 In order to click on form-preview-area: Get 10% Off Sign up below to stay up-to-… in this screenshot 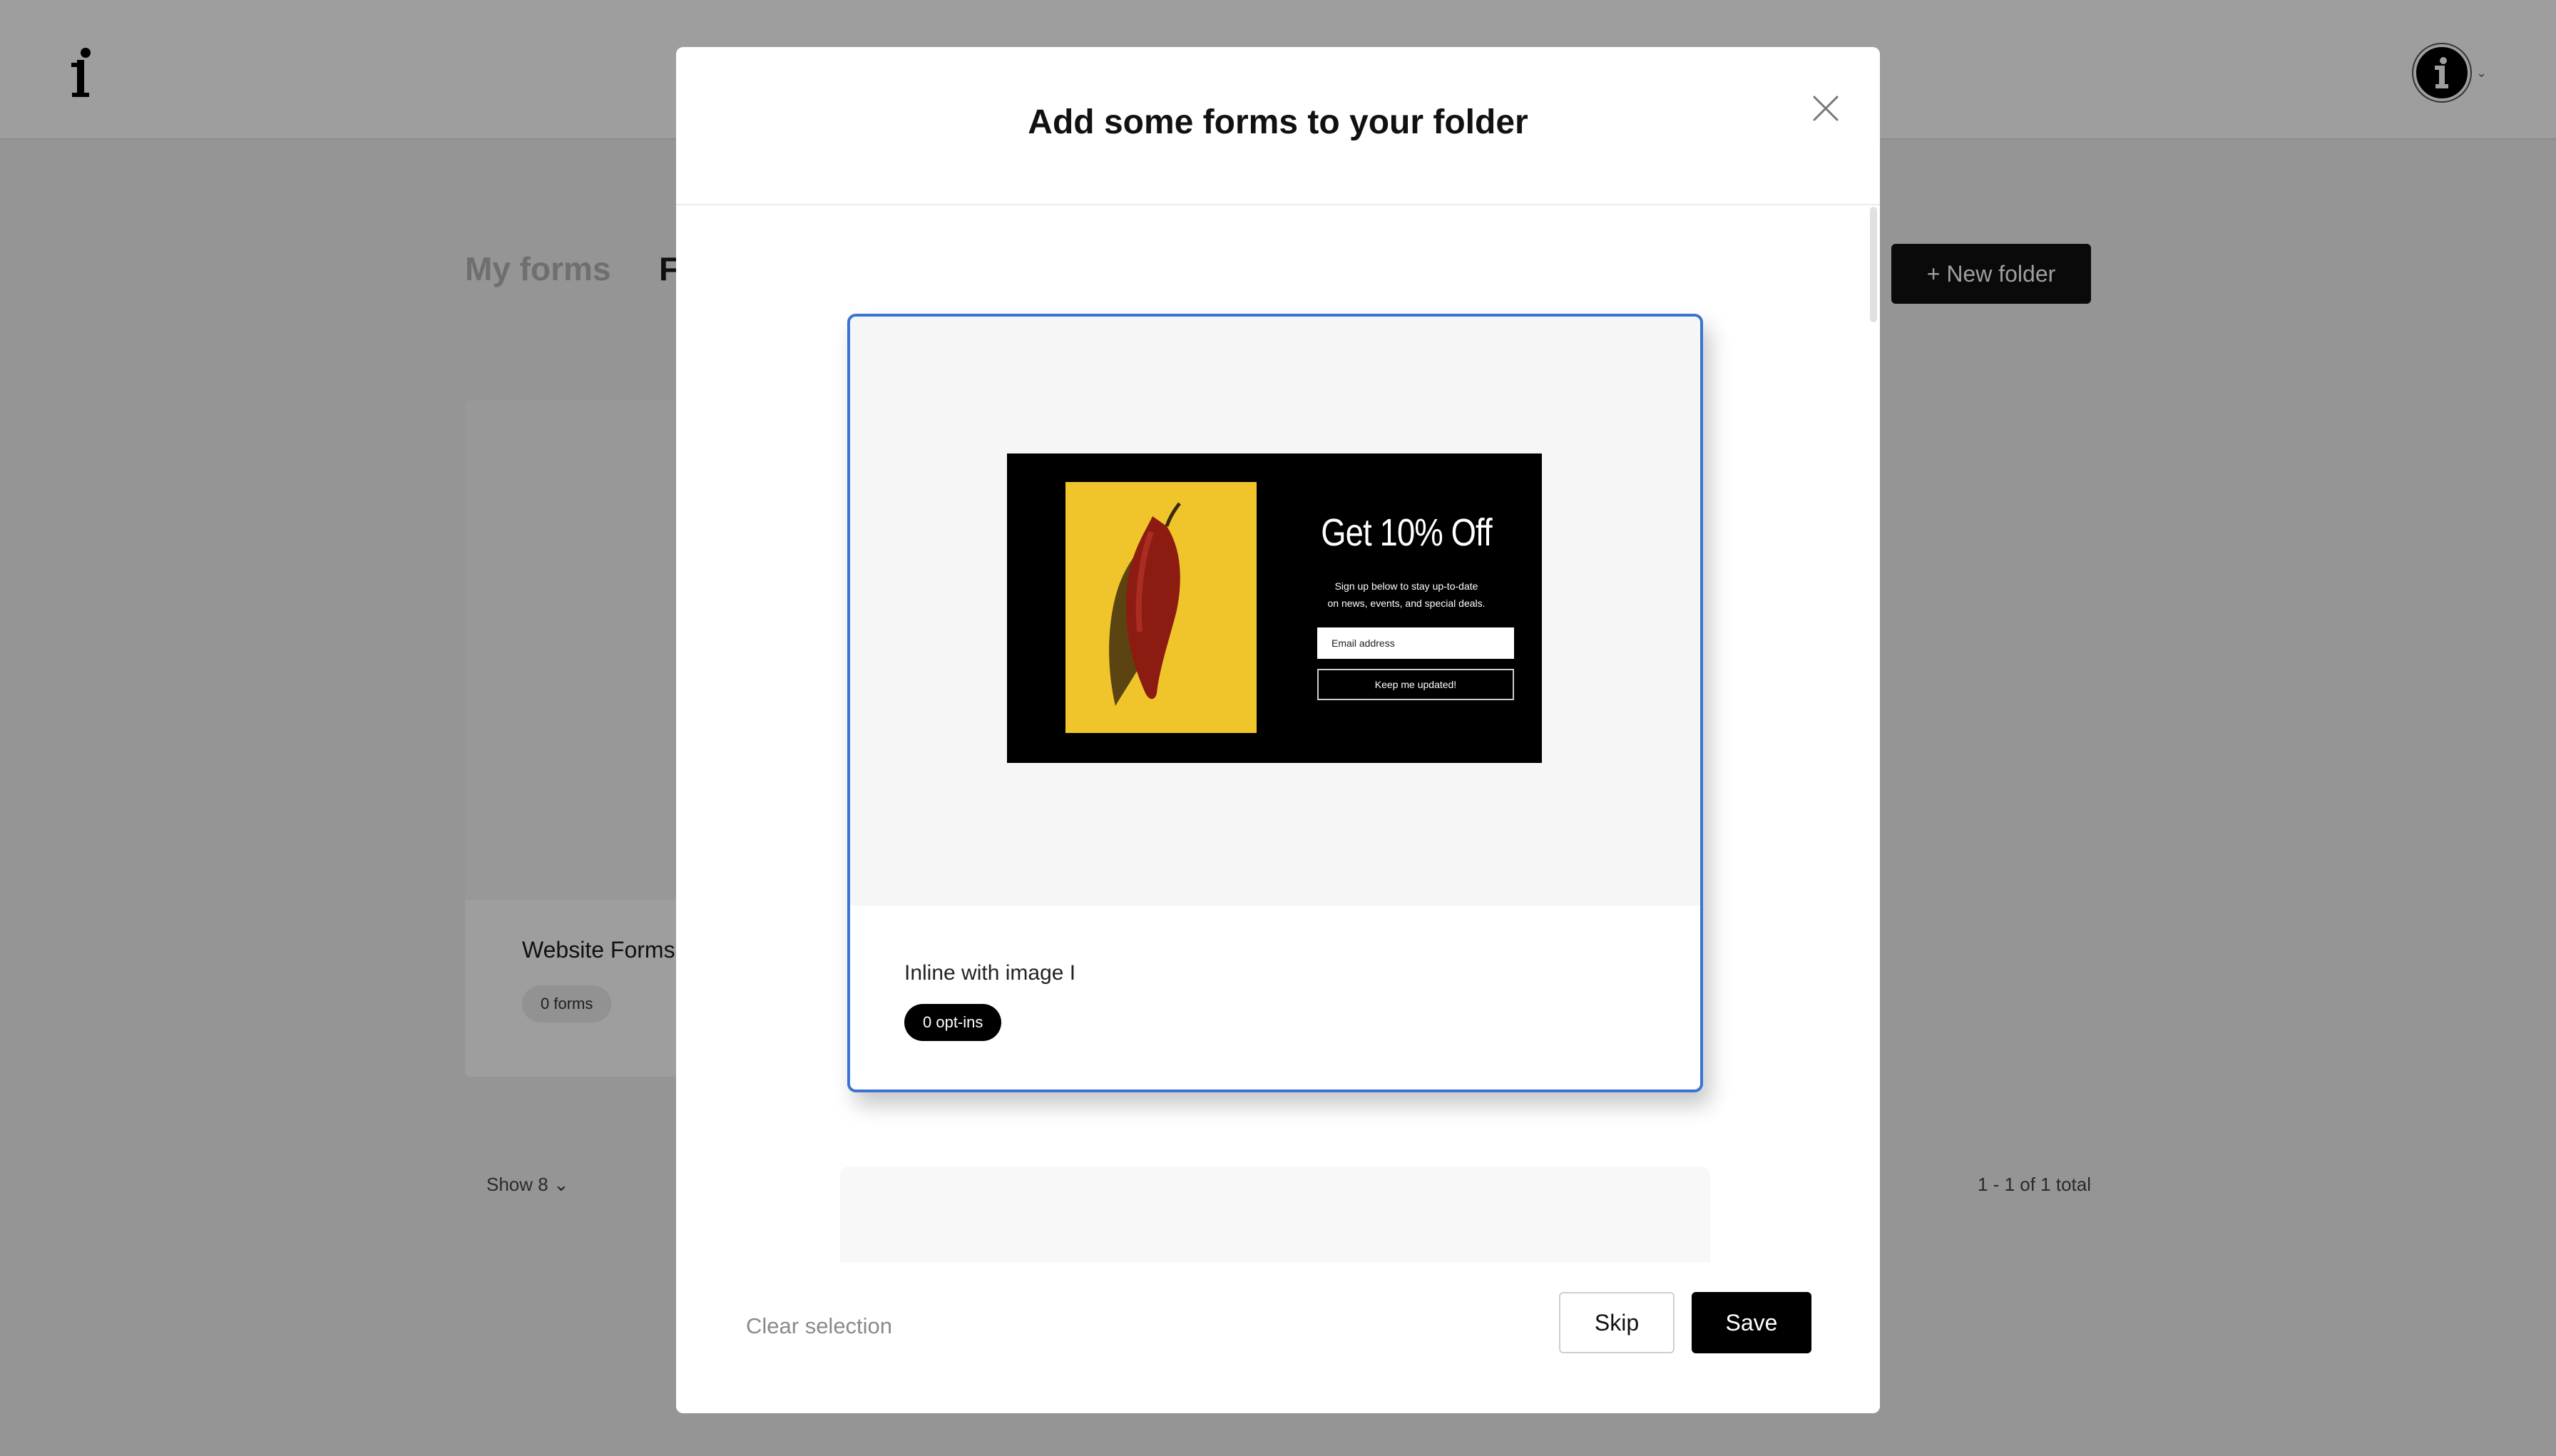, I will do `click(1275, 611)`.